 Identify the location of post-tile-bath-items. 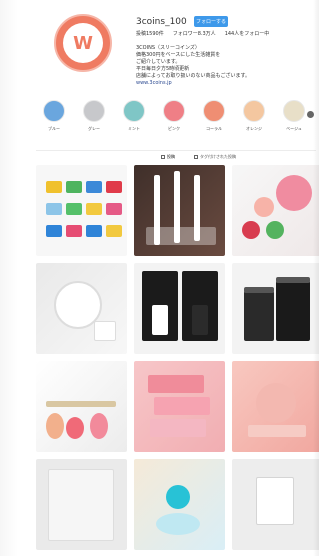
(179, 504).